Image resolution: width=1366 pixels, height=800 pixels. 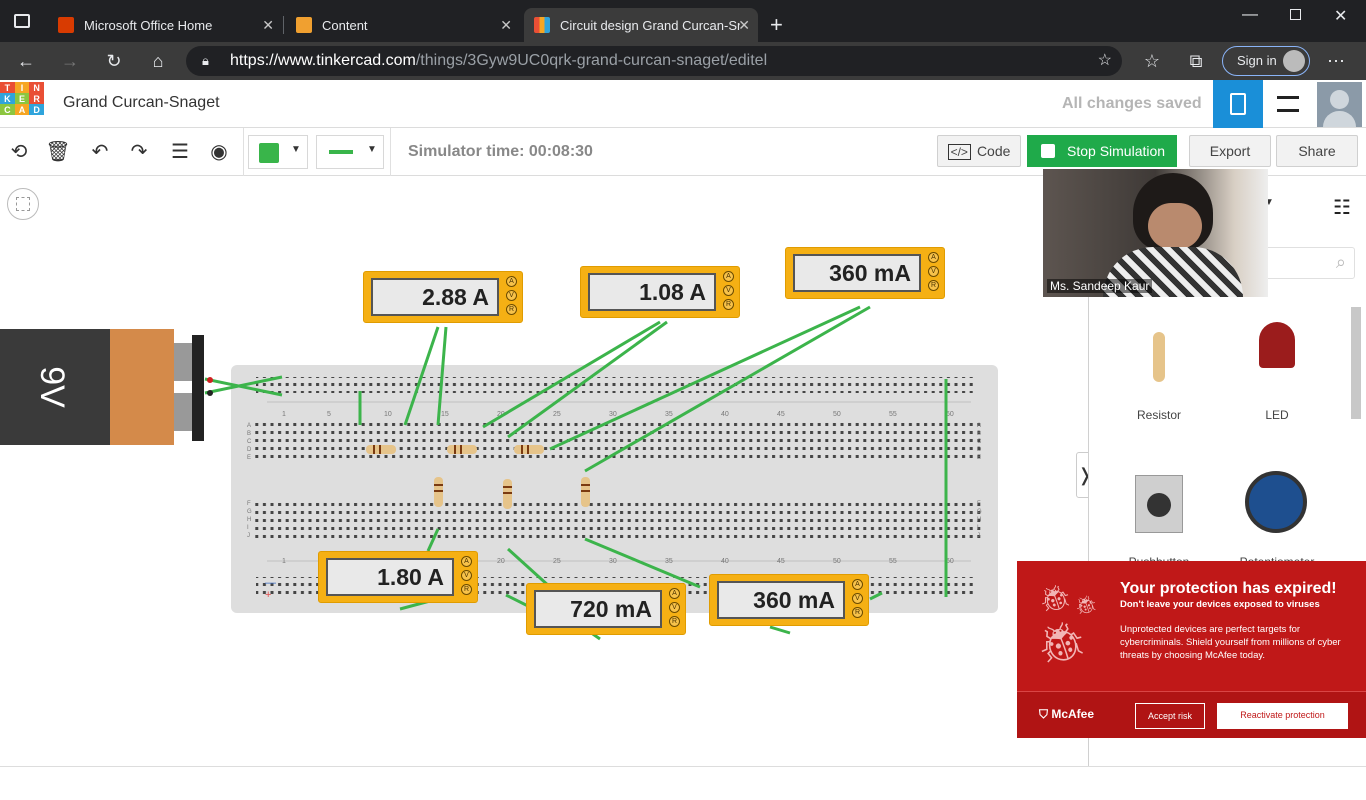 What do you see at coordinates (1196, 61) in the screenshot?
I see `collections-icon: ⧉` at bounding box center [1196, 61].